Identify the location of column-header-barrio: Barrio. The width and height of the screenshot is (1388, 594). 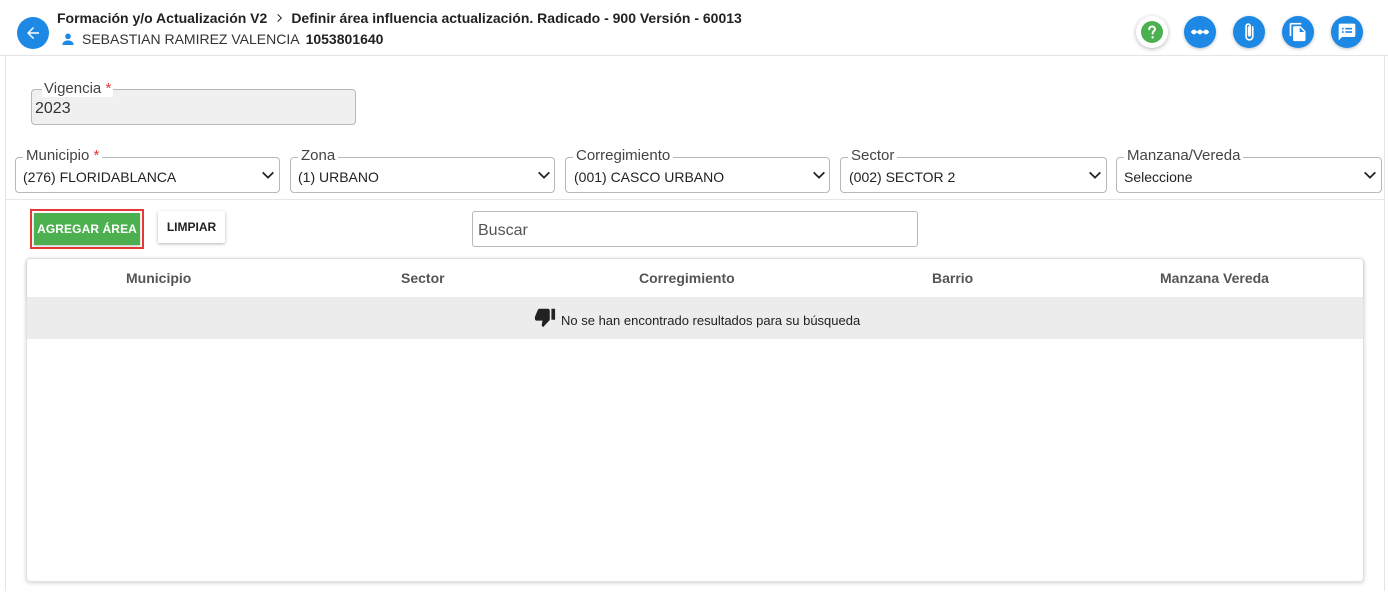
(952, 278).